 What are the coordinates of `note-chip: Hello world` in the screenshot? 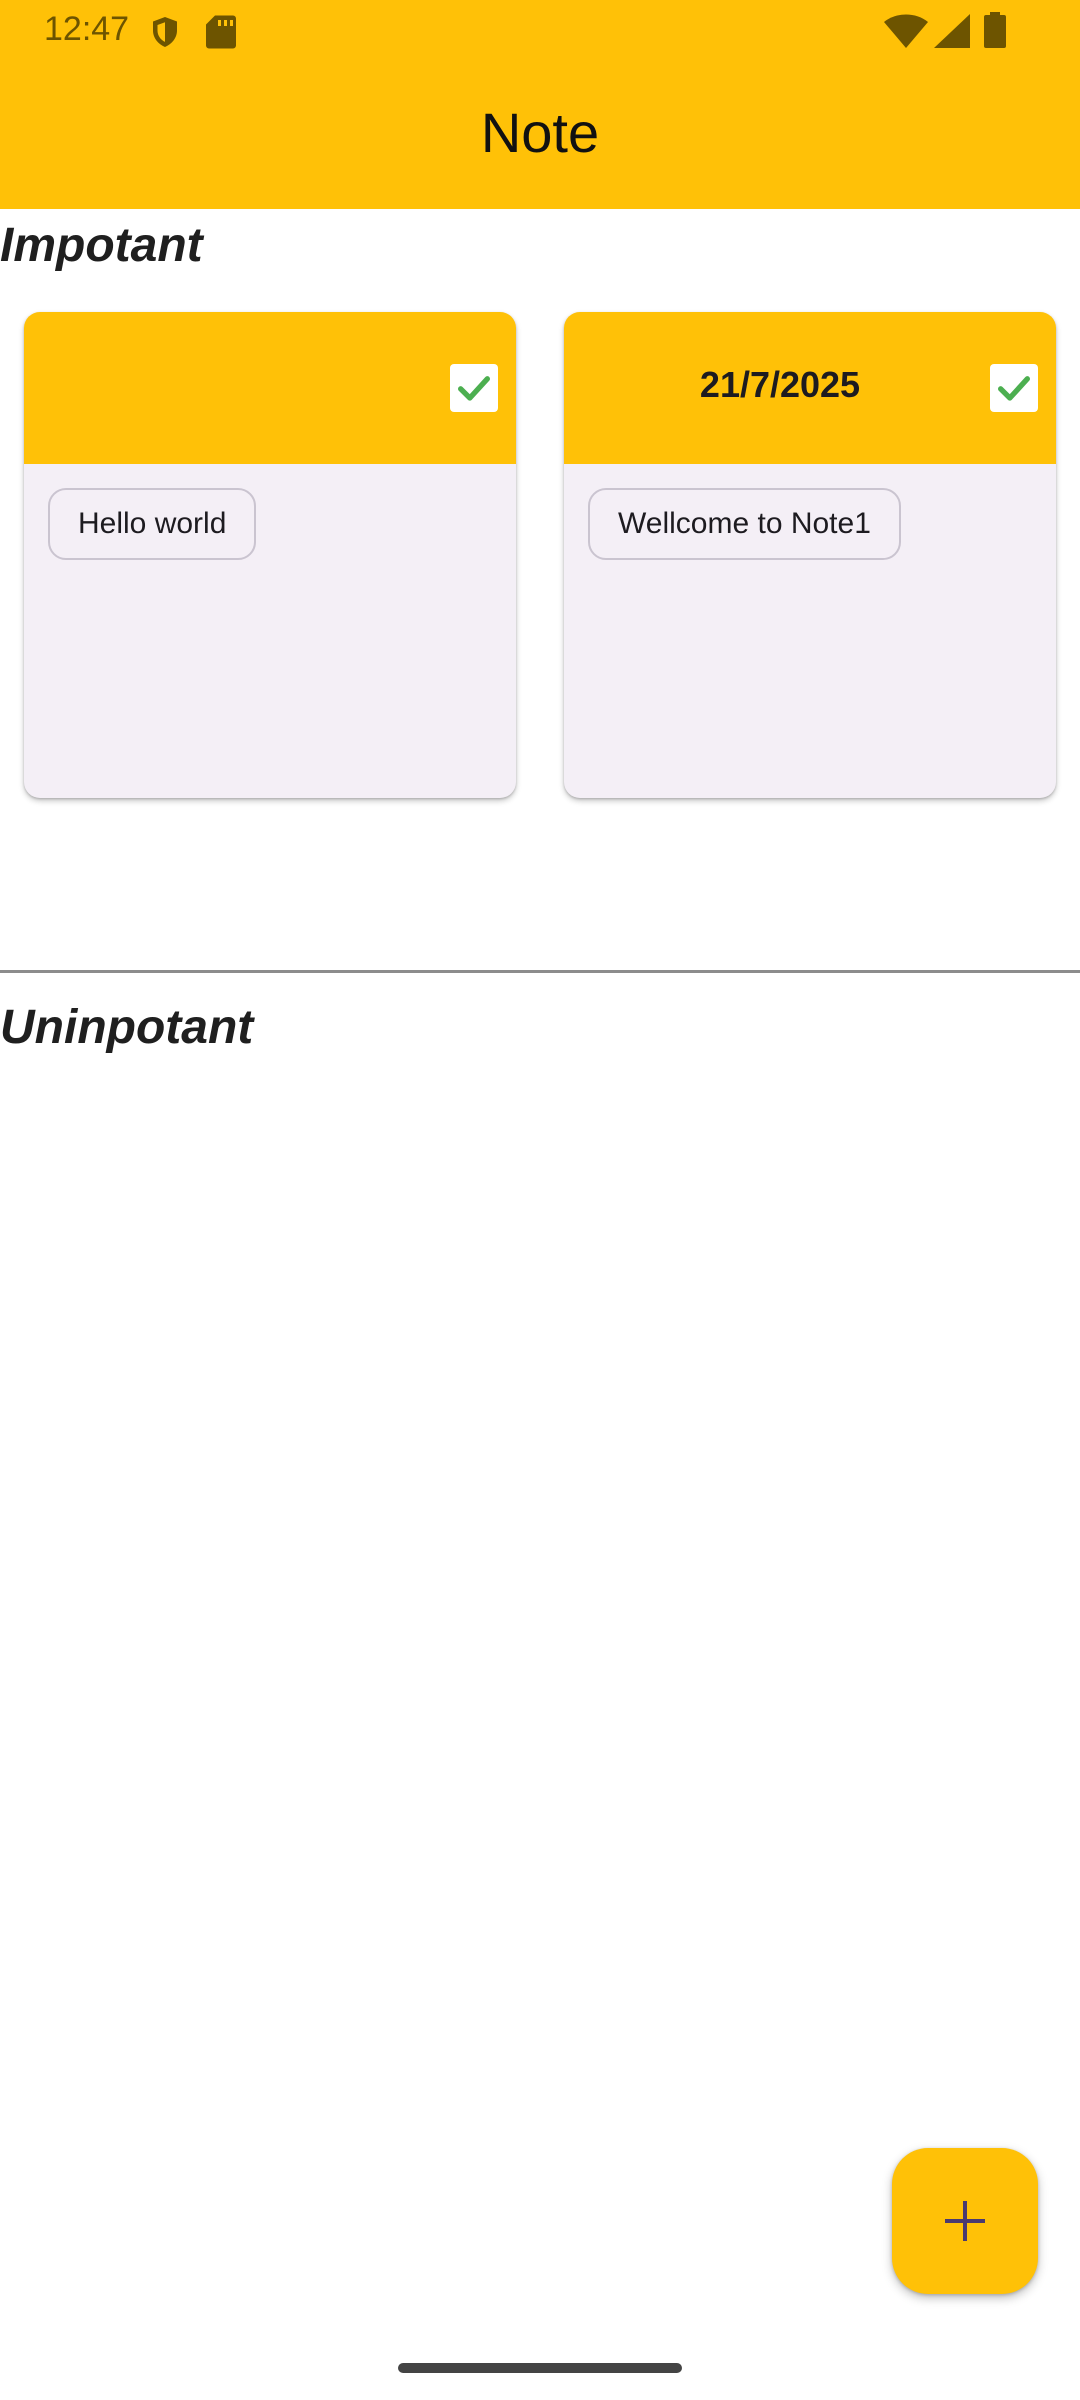 It's located at (152, 524).